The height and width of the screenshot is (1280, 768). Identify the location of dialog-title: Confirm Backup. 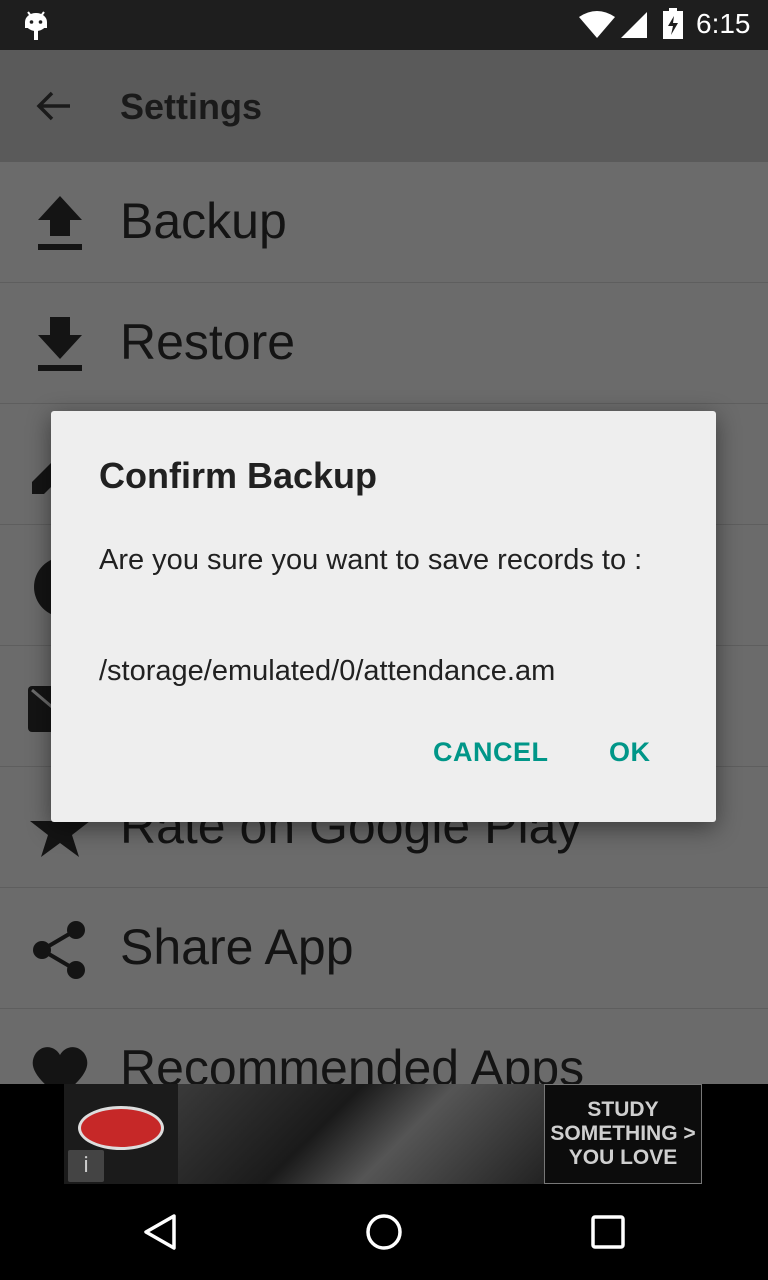
(238, 475).